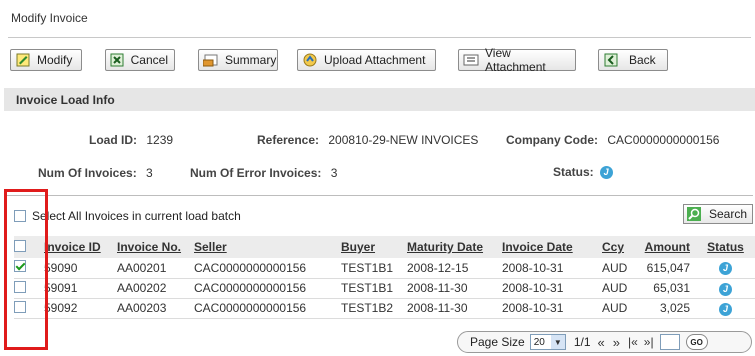  What do you see at coordinates (375, 60) in the screenshot?
I see `upload-attachment-label: Upload Attachment` at bounding box center [375, 60].